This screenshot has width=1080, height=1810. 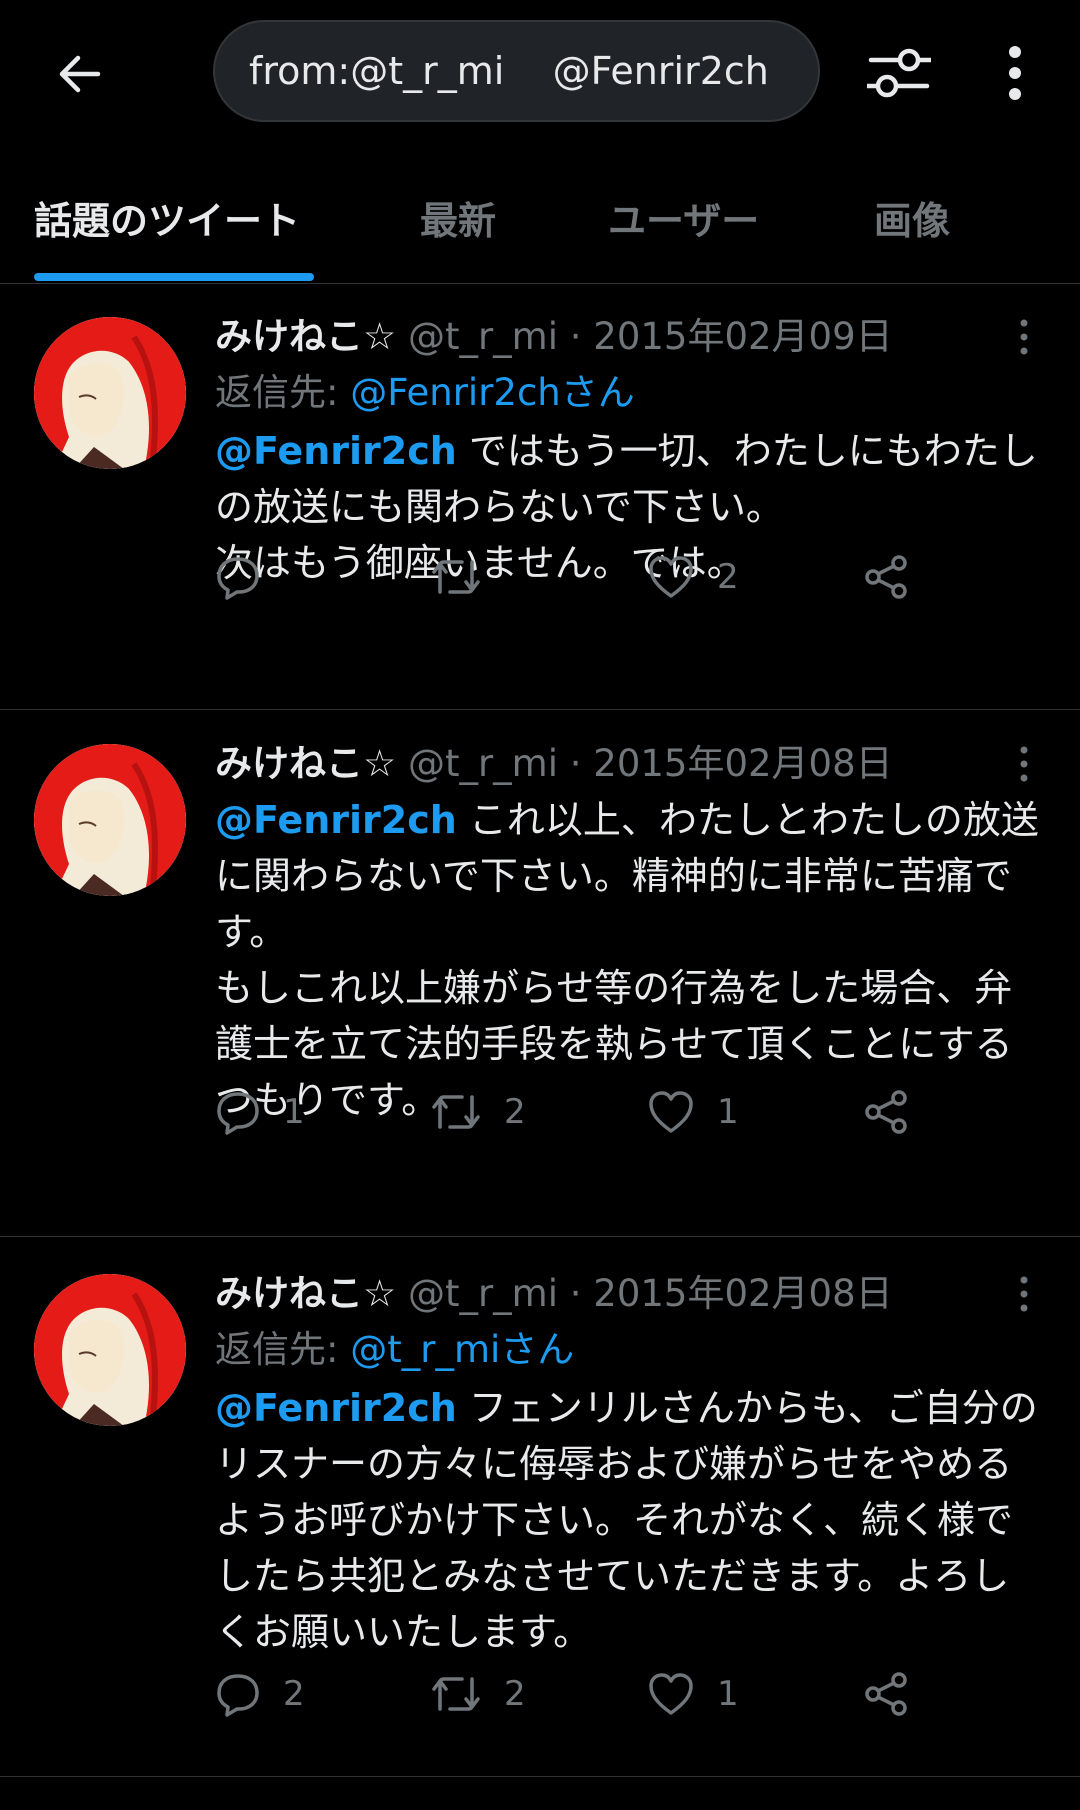 I want to click on more-vertical-icon, so click(x=1015, y=73).